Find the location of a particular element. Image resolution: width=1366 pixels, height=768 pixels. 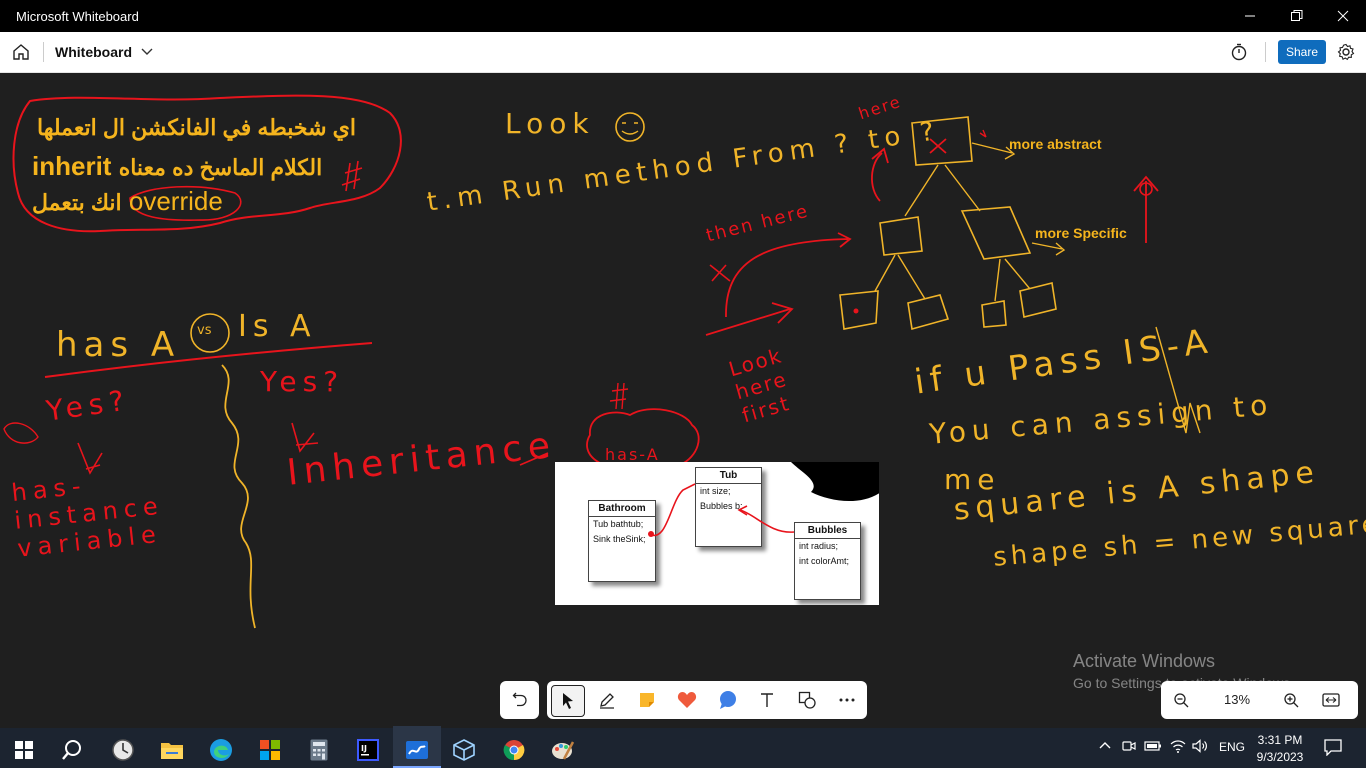

timer-button is located at coordinates (1239, 52).